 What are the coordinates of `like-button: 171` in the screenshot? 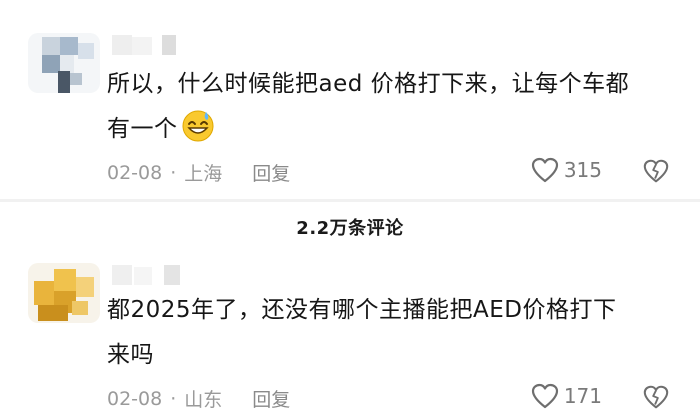 It's located at (566, 396).